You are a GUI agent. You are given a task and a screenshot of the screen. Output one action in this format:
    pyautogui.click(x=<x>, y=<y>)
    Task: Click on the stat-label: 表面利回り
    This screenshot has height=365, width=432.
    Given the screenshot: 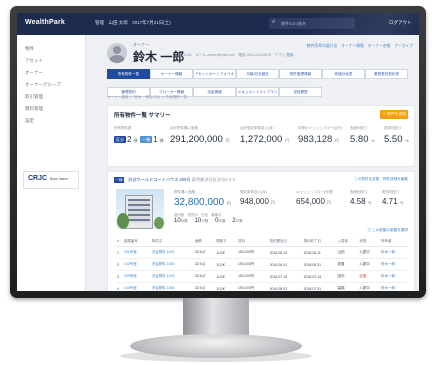 What is the action you would take?
    pyautogui.click(x=359, y=128)
    